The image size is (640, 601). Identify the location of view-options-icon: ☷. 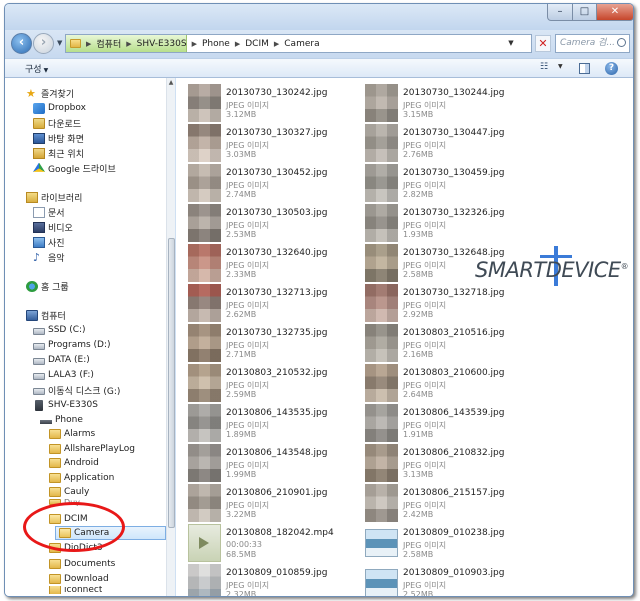
(549, 68).